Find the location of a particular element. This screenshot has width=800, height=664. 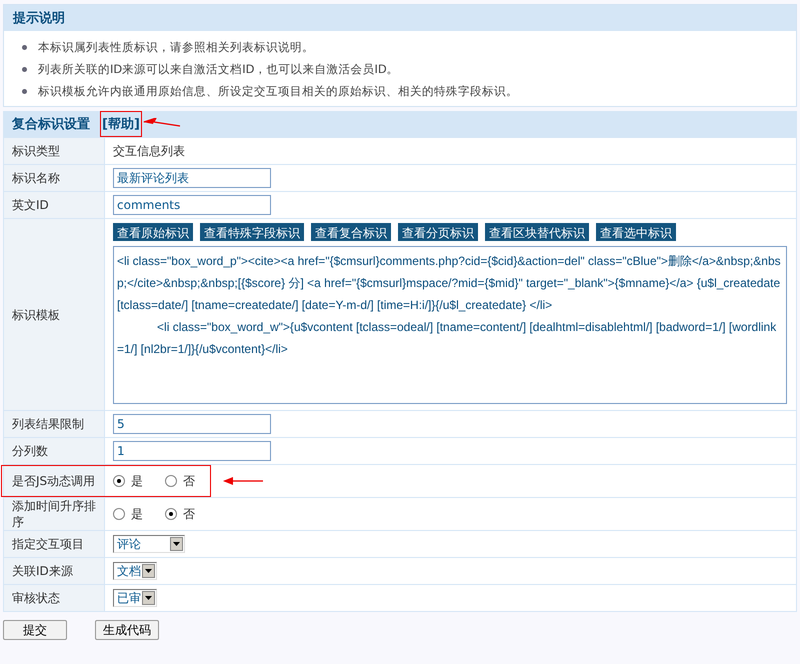

row-label: 分列数 is located at coordinates (54, 451).